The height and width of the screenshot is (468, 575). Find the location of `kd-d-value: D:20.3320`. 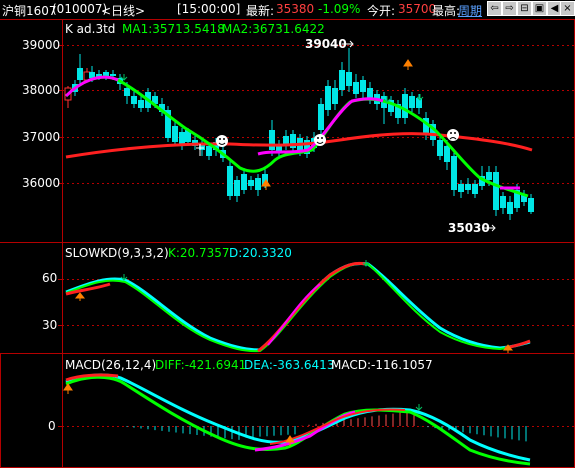

kd-d-value: D:20.3320 is located at coordinates (260, 253).